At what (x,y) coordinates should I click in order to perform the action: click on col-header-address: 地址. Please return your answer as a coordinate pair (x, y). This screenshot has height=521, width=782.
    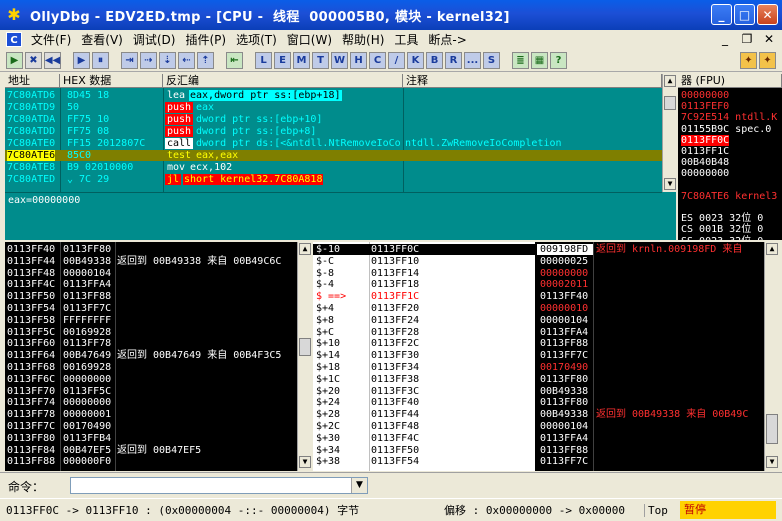
    Looking at the image, I should click on (32, 81).